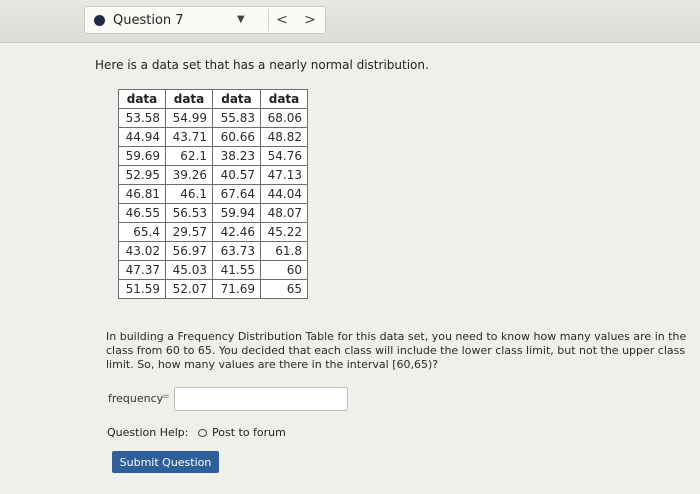  I want to click on frequency-label: frequency, so click(136, 398).